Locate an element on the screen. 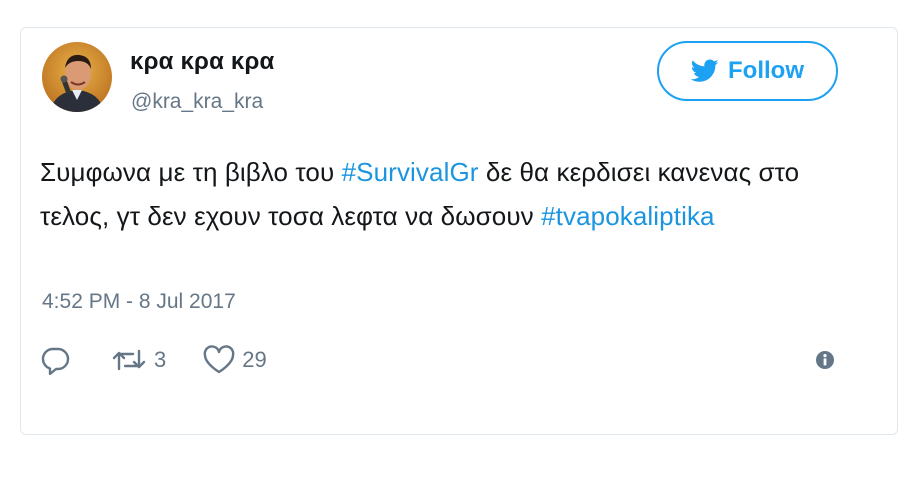 Image resolution: width=920 pixels, height=482 pixels. twitter-bird-icon is located at coordinates (705, 71).